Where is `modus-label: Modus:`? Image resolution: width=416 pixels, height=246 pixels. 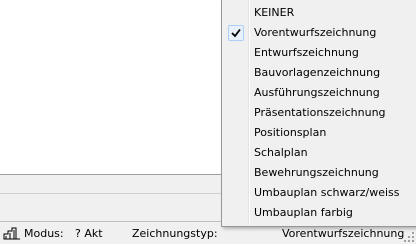 modus-label: Modus: is located at coordinates (44, 233).